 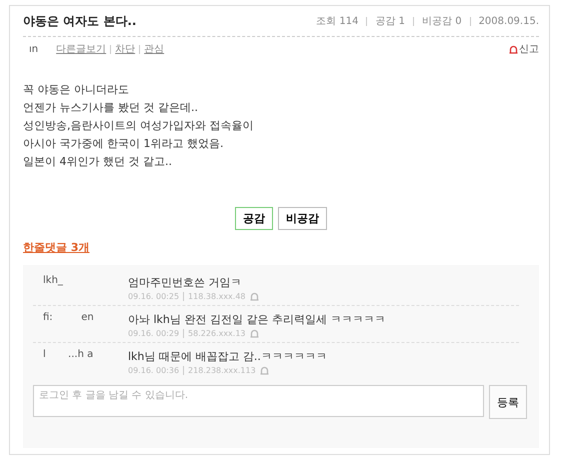 I want to click on comment-time: 09.16. 00:36, so click(x=154, y=370).